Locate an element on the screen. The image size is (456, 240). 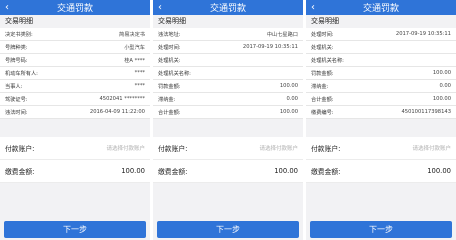
row-value: 简易决定书 is located at coordinates (132, 34).